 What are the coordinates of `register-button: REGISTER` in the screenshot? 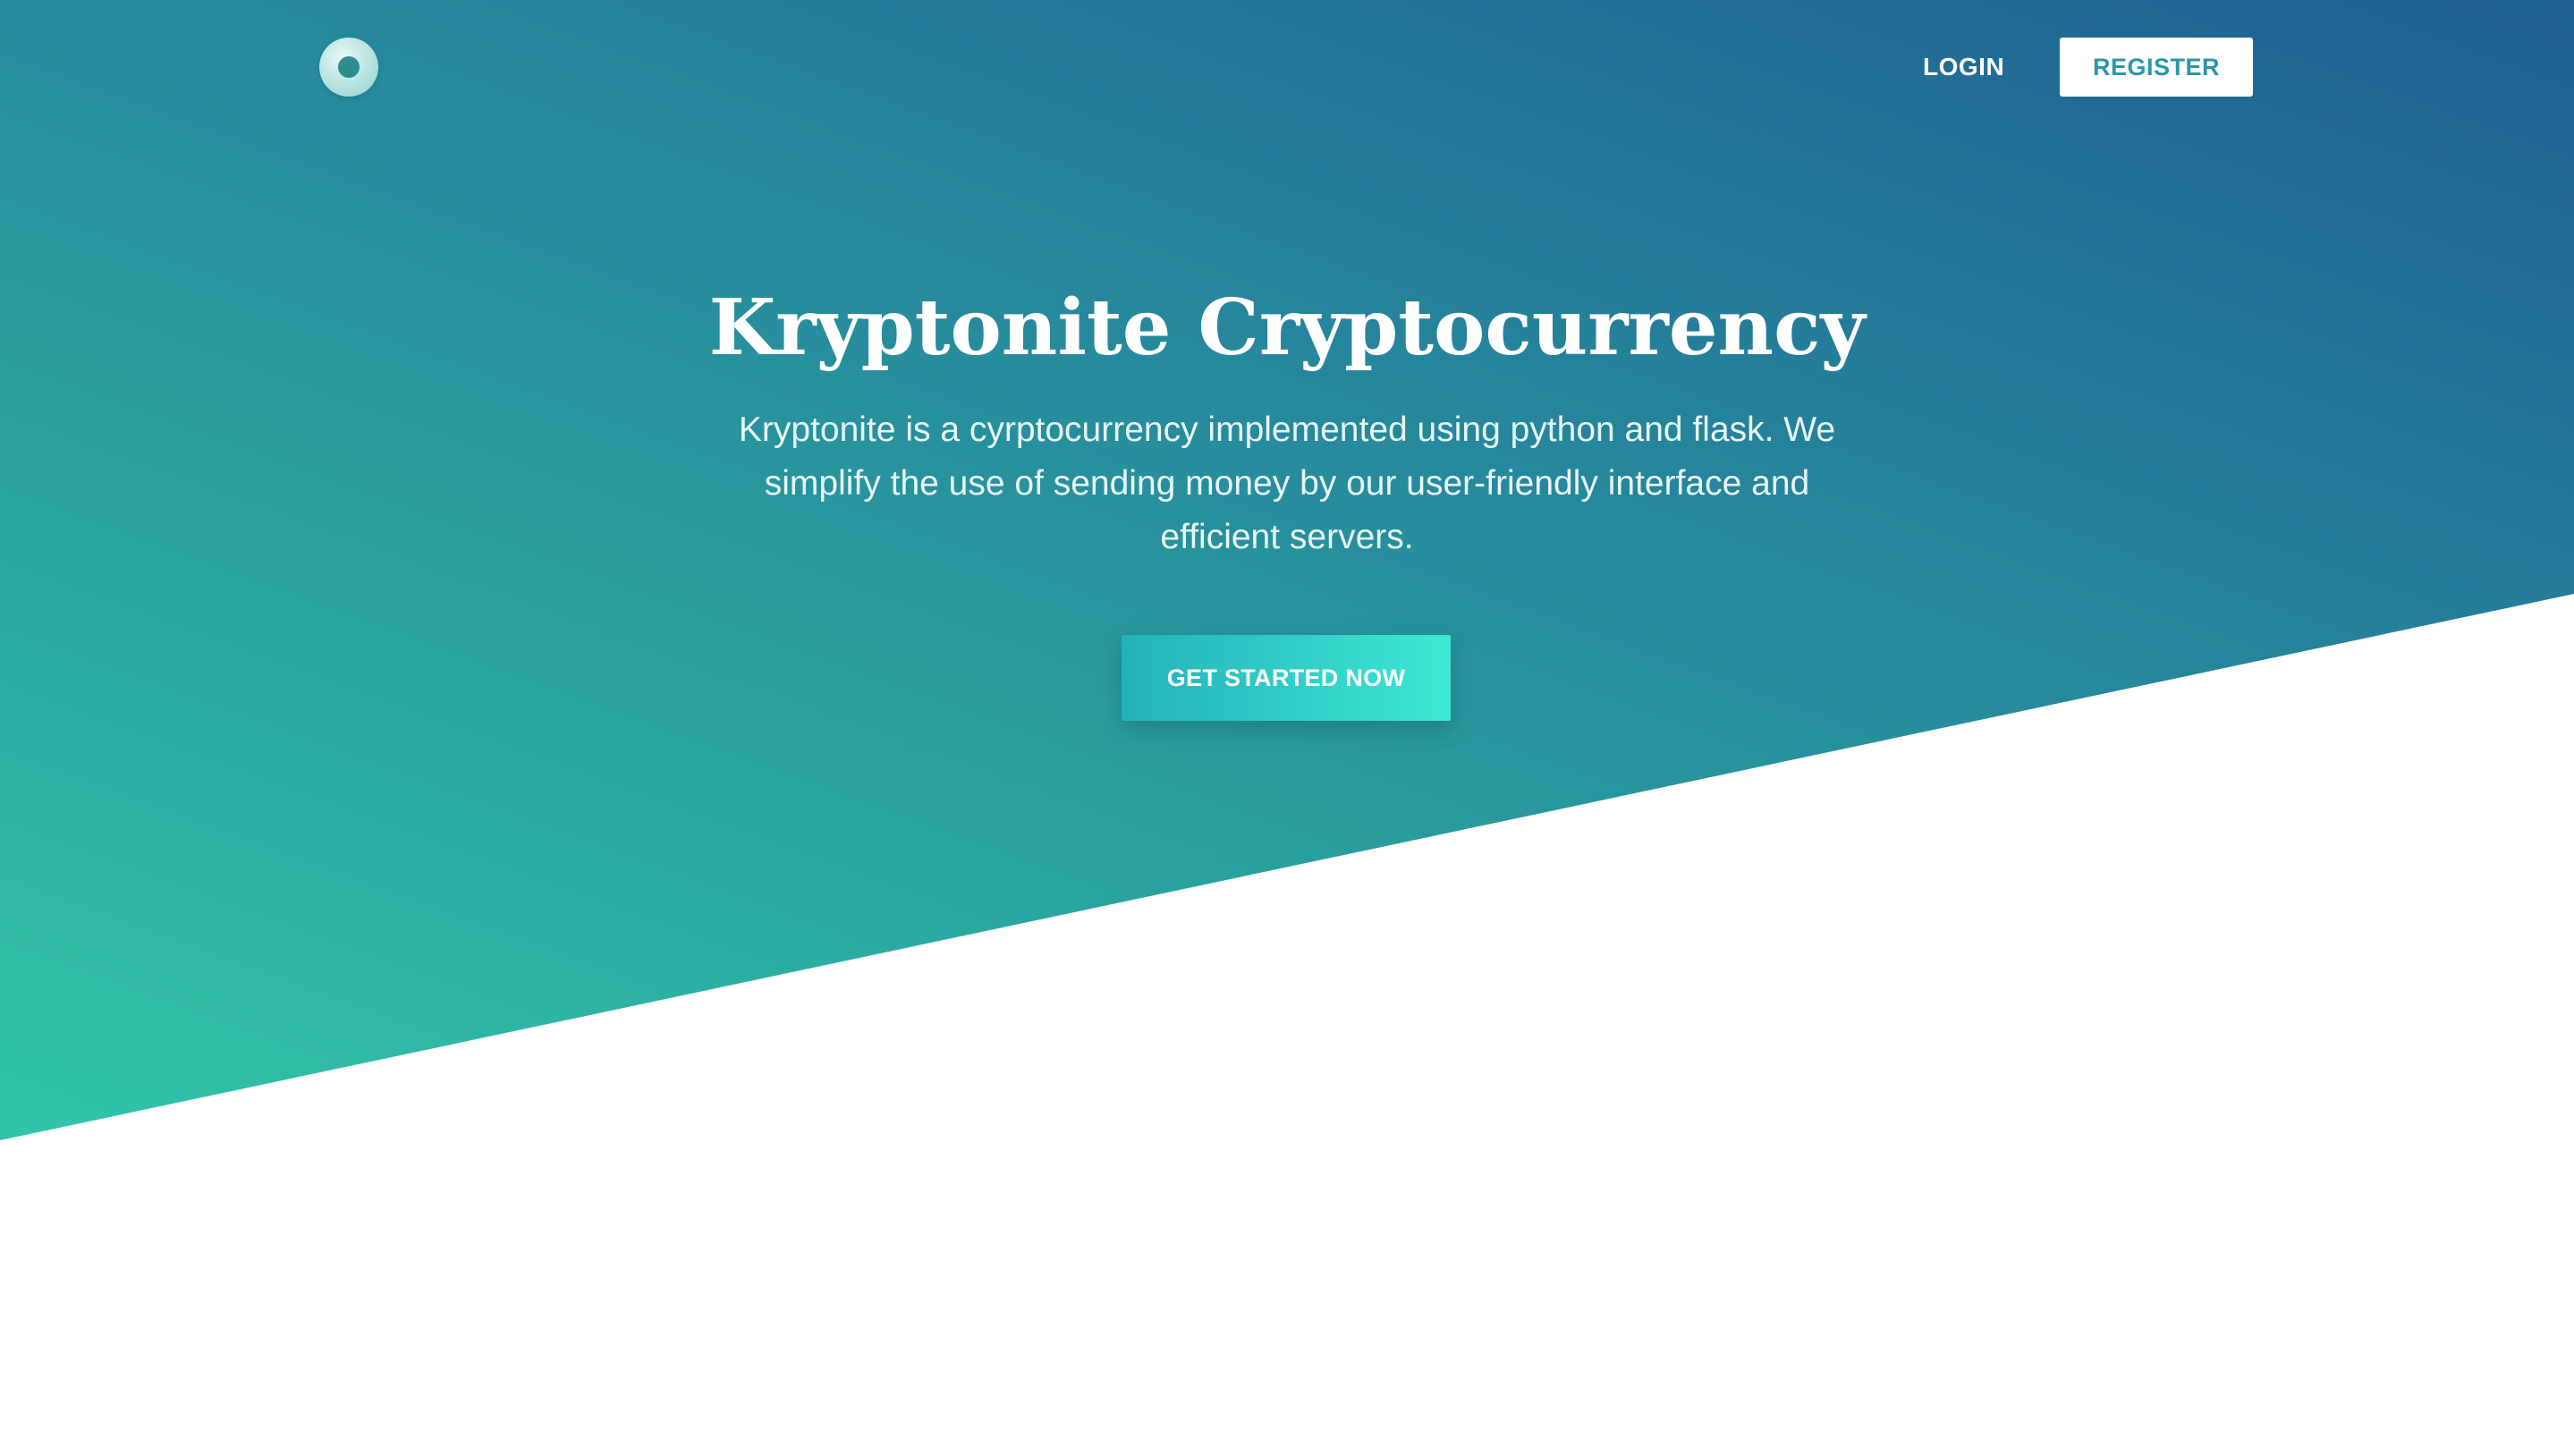 It's located at (2156, 67).